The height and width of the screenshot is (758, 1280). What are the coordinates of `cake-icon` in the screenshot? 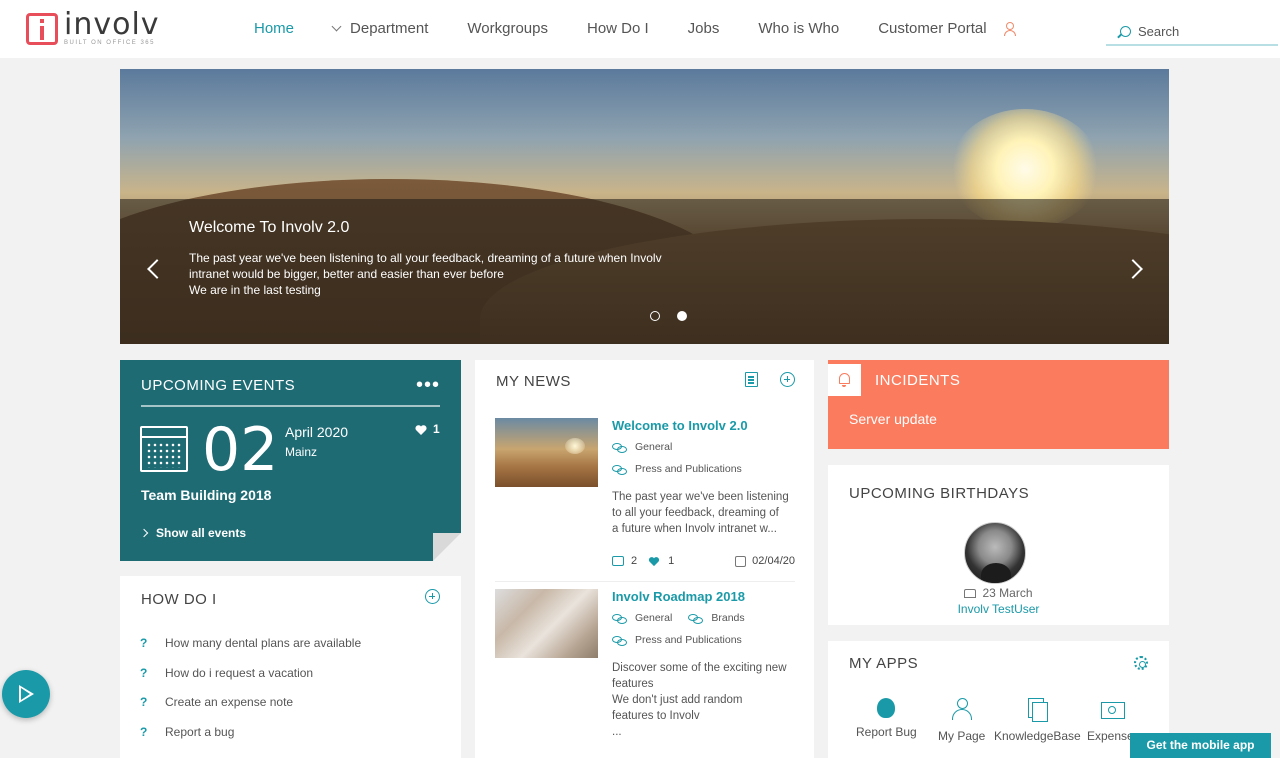 It's located at (970, 593).